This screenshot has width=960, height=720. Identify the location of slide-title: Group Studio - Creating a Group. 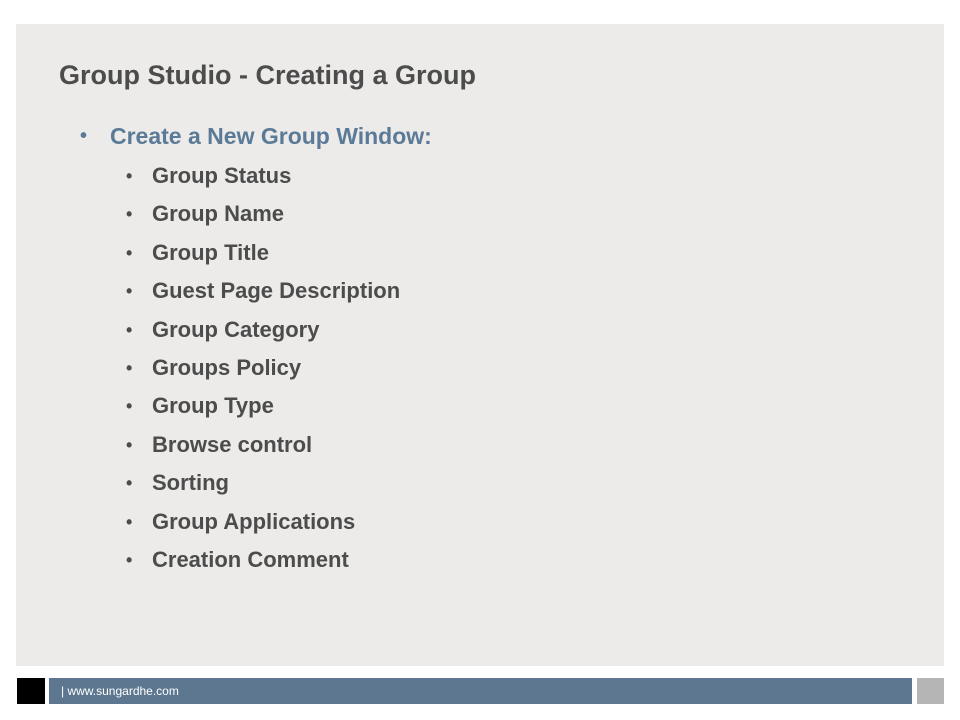
(267, 75).